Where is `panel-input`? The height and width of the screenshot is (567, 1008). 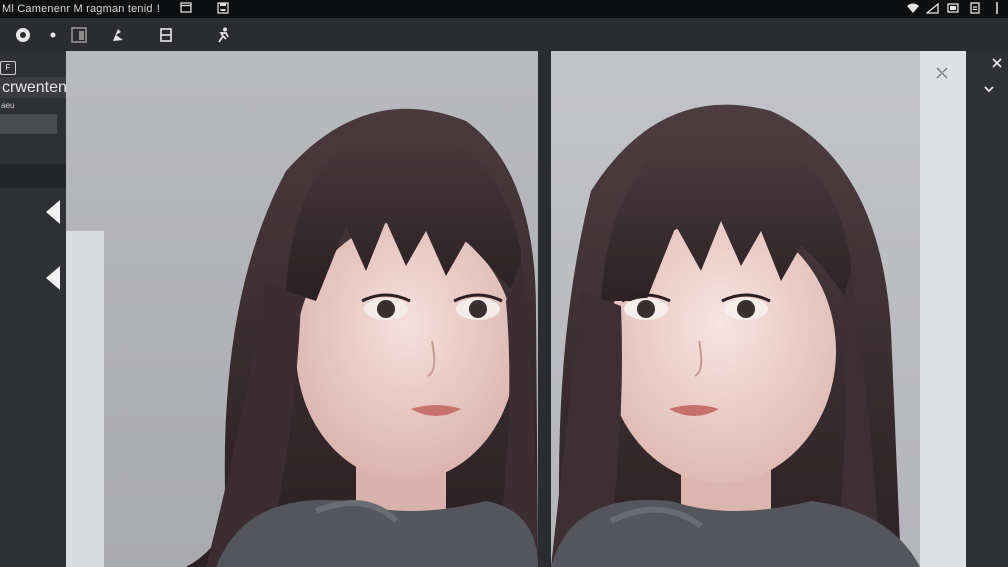 panel-input is located at coordinates (28, 124).